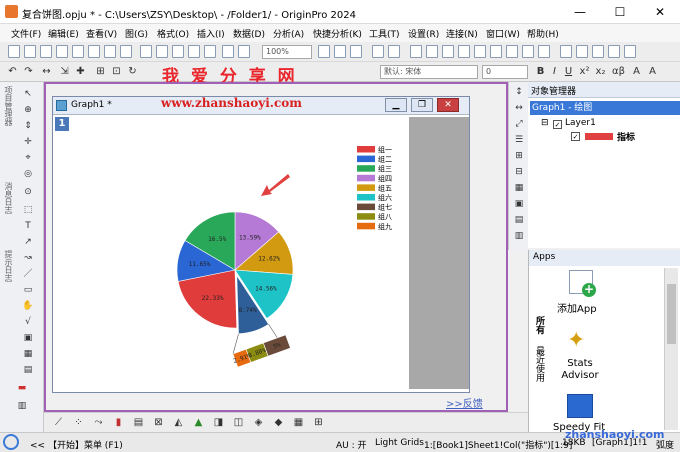 The width and height of the screenshot is (680, 452). I want to click on add-app-icon: +, so click(582, 283).